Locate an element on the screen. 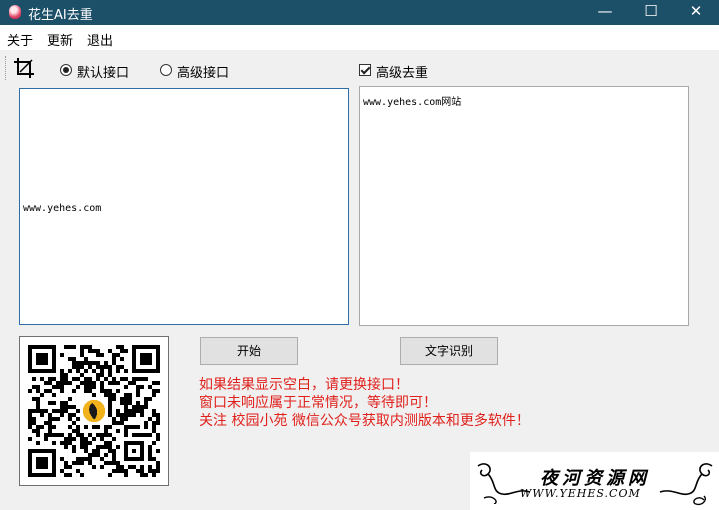 The height and width of the screenshot is (510, 719). advanced-dedup-label: 高级去重 is located at coordinates (402, 71).